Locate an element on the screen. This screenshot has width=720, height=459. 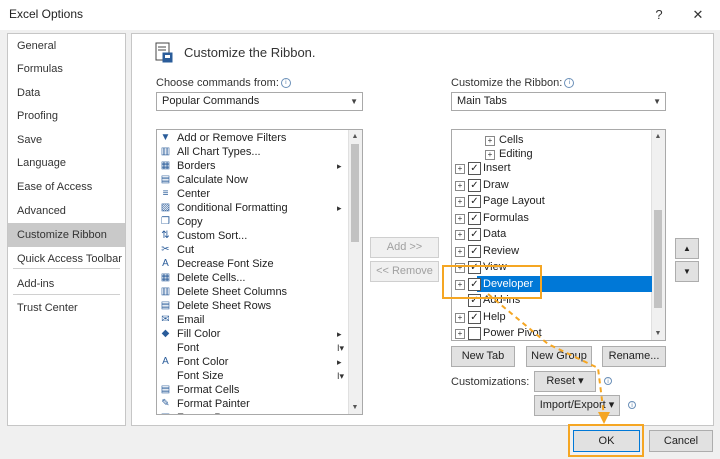
command-item: ◆ Fill Color ▸ is located at coordinates (252, 334).